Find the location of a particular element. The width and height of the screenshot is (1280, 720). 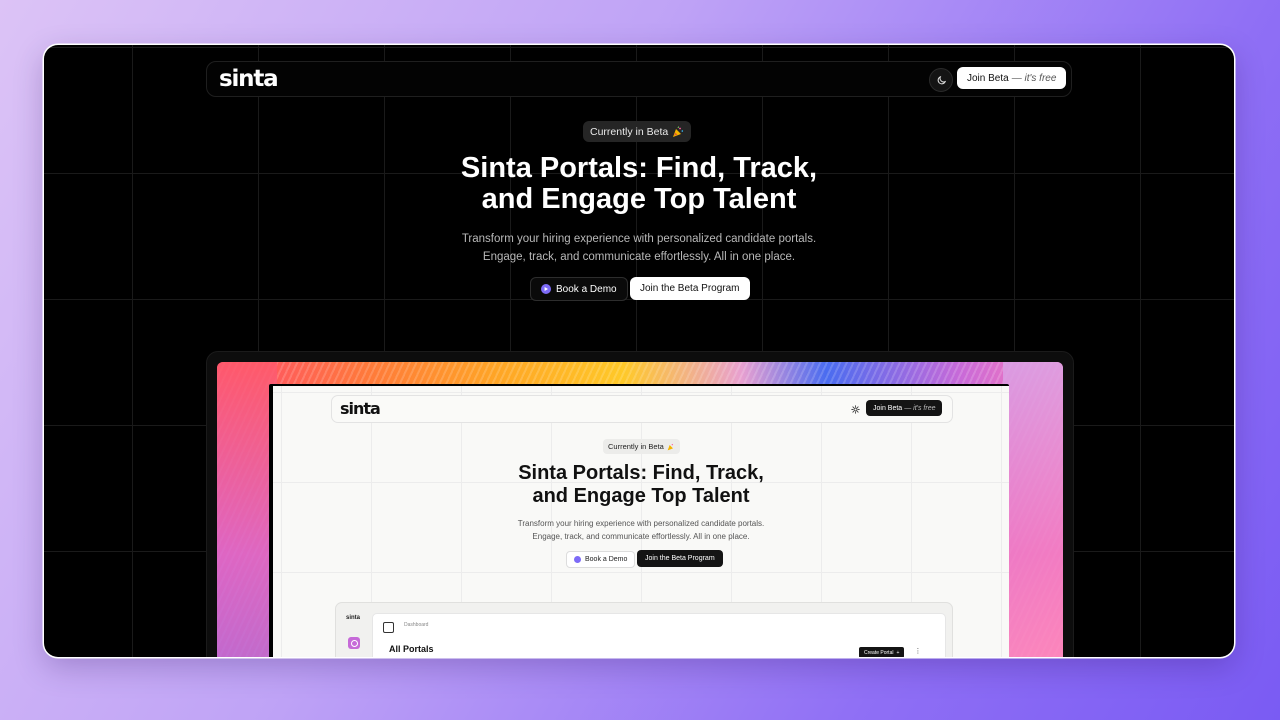

top-nav: sinta Join Beta — it's free is located at coordinates (639, 79).